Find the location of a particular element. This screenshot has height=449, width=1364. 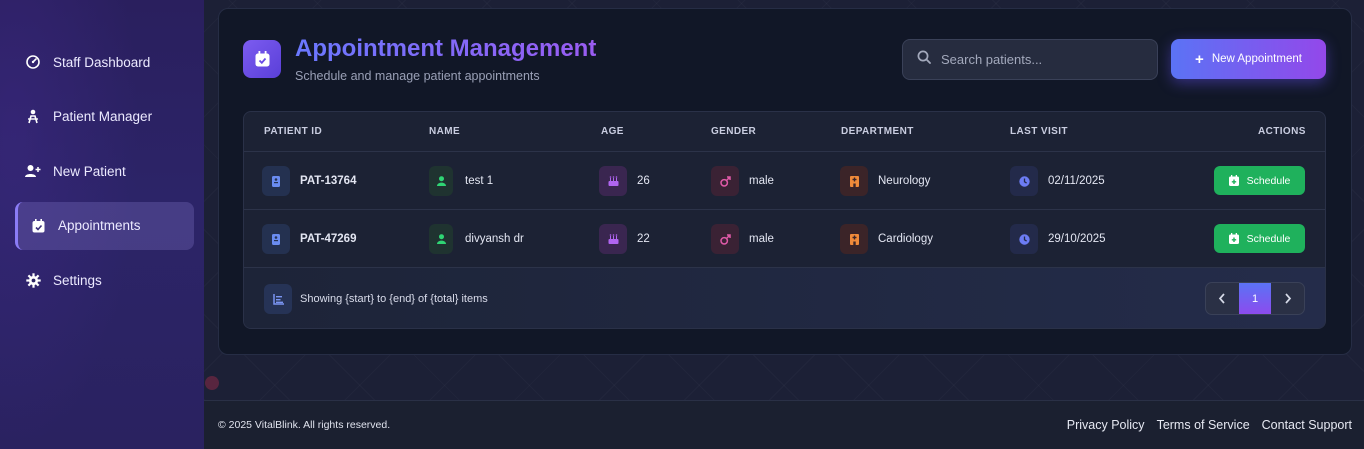

age-cell: 22 is located at coordinates (624, 239).